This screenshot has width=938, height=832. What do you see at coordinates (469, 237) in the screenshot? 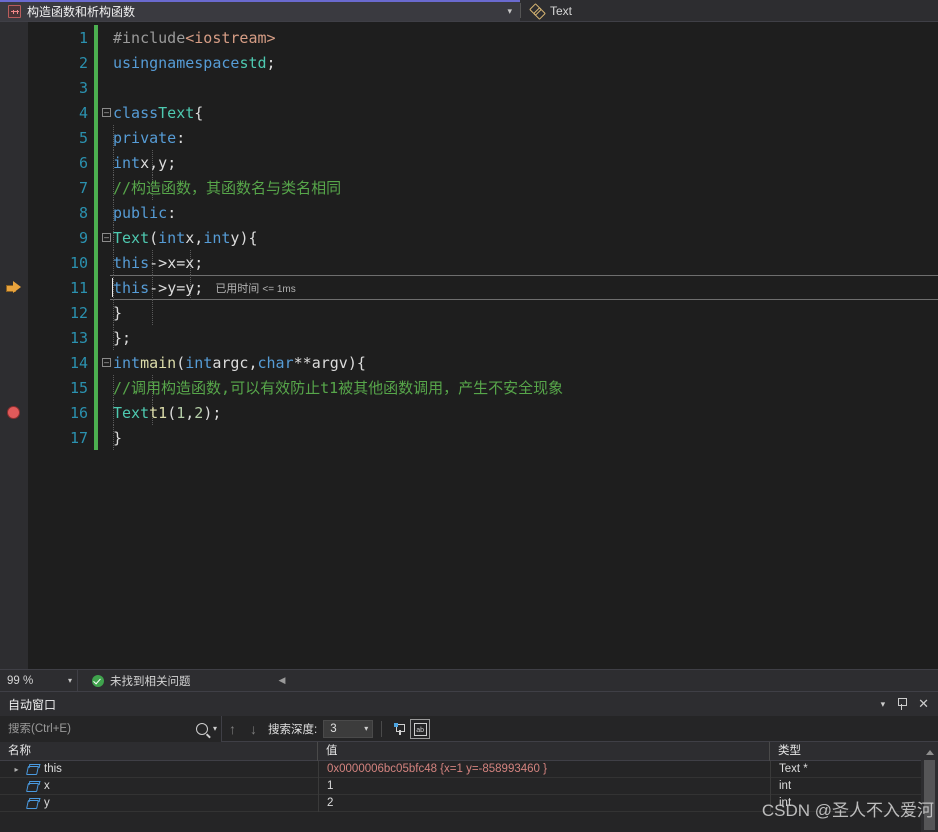
I see `code-line-9: 9 – Text(int x, int y) {` at bounding box center [469, 237].